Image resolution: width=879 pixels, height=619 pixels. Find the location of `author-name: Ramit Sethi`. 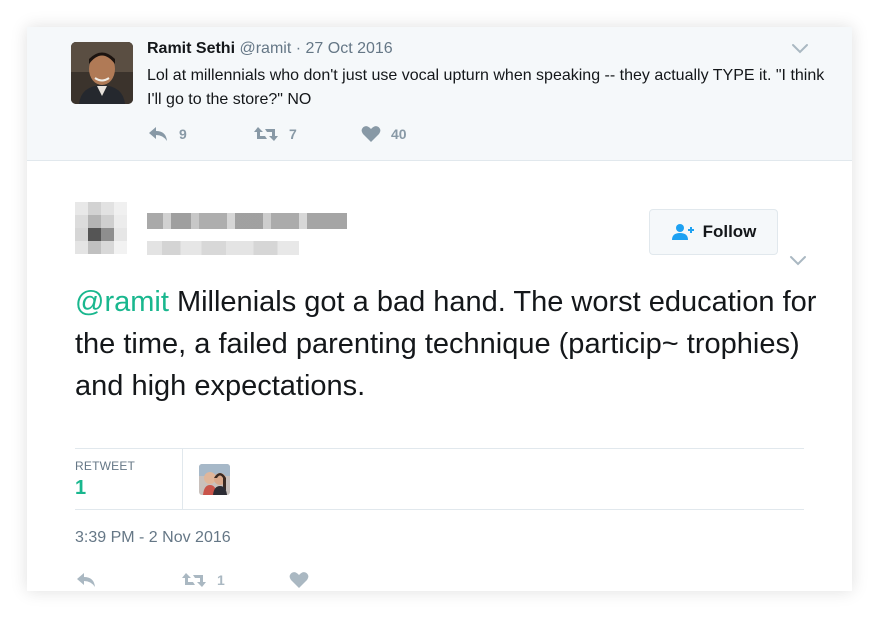

author-name: Ramit Sethi is located at coordinates (191, 48).